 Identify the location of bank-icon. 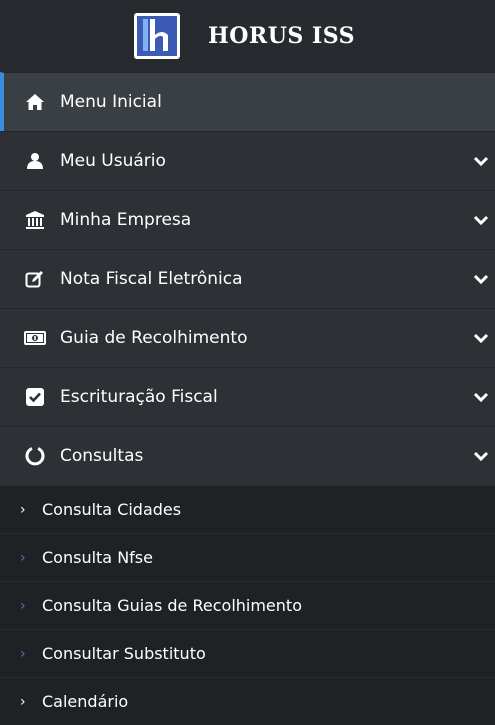
(35, 220).